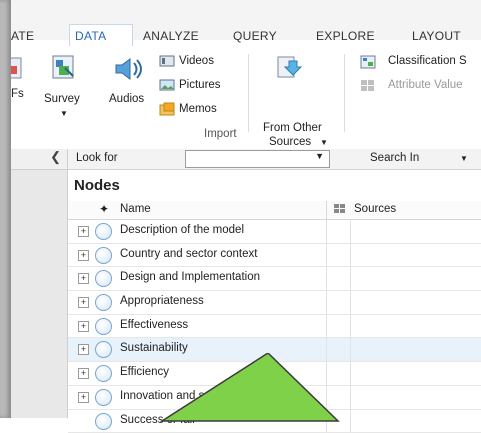 The image size is (481, 433). I want to click on videos-button: Videos, so click(196, 61).